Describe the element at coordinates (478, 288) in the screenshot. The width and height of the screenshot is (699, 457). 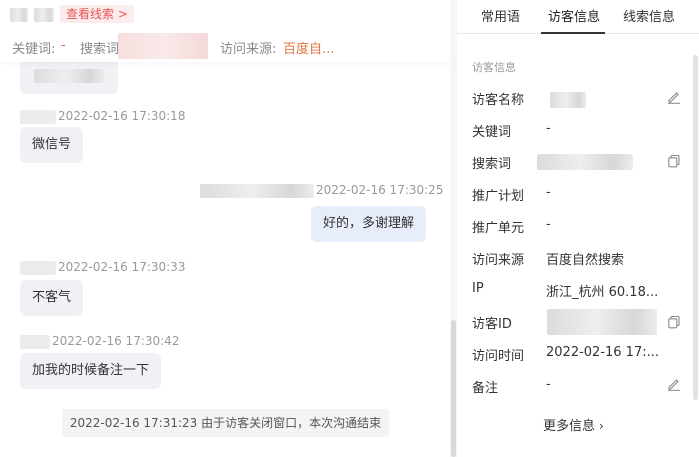
I see `ip-label: IP` at that location.